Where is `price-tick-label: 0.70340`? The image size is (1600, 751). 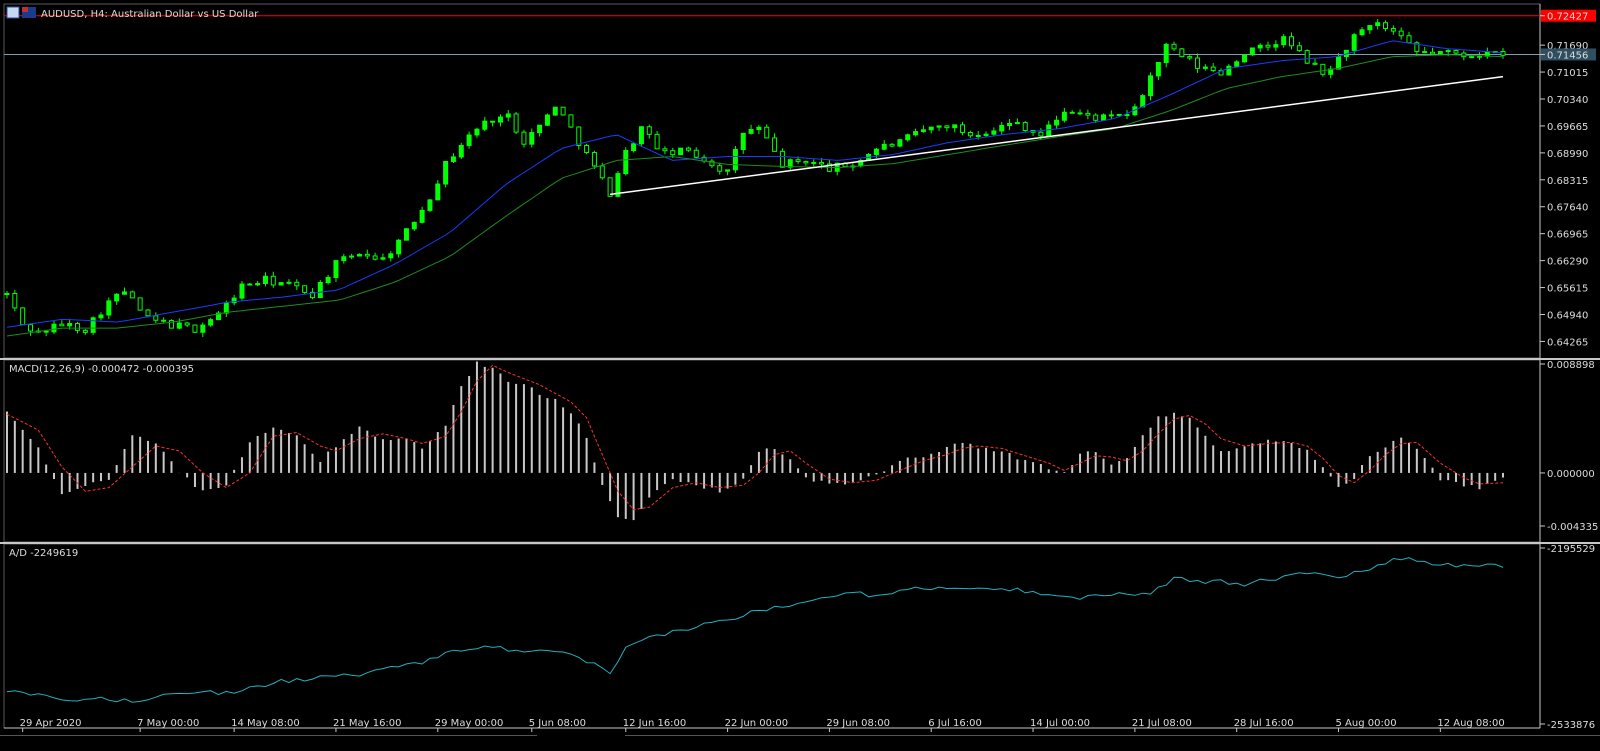
price-tick-label: 0.70340 is located at coordinates (1567, 100).